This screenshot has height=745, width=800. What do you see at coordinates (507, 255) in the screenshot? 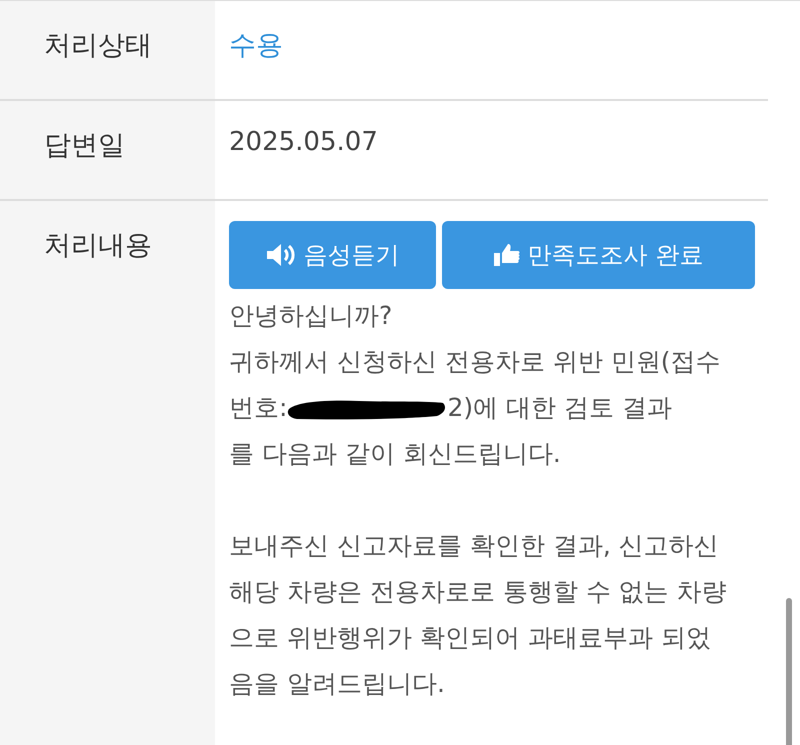
I see `thumbs-up-icon` at bounding box center [507, 255].